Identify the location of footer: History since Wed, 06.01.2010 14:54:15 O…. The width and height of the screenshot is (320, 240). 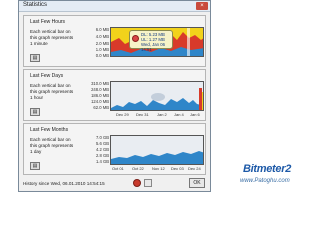
(114, 184).